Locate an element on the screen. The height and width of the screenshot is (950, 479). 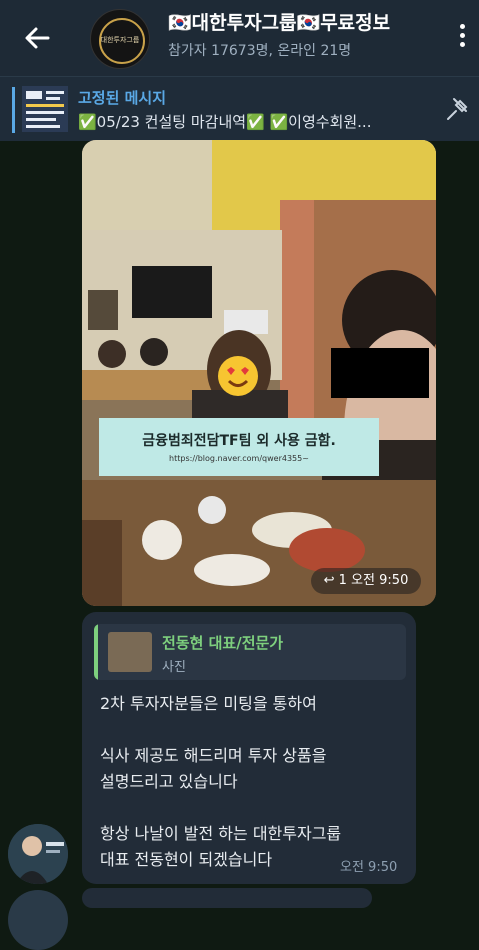
reply-indicator is located at coordinates (96, 652).